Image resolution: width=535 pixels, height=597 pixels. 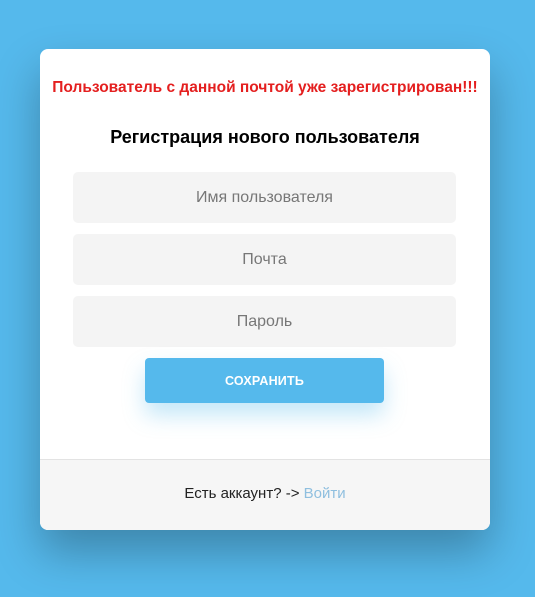 I want to click on account-prompt: Есть аккаунт? ->, so click(x=242, y=493).